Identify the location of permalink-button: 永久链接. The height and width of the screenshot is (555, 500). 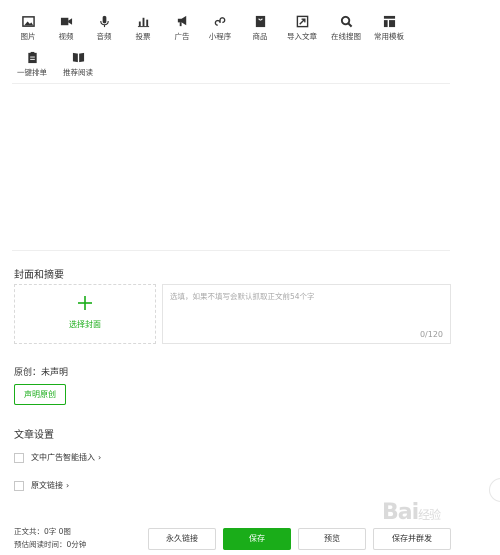
(182, 539).